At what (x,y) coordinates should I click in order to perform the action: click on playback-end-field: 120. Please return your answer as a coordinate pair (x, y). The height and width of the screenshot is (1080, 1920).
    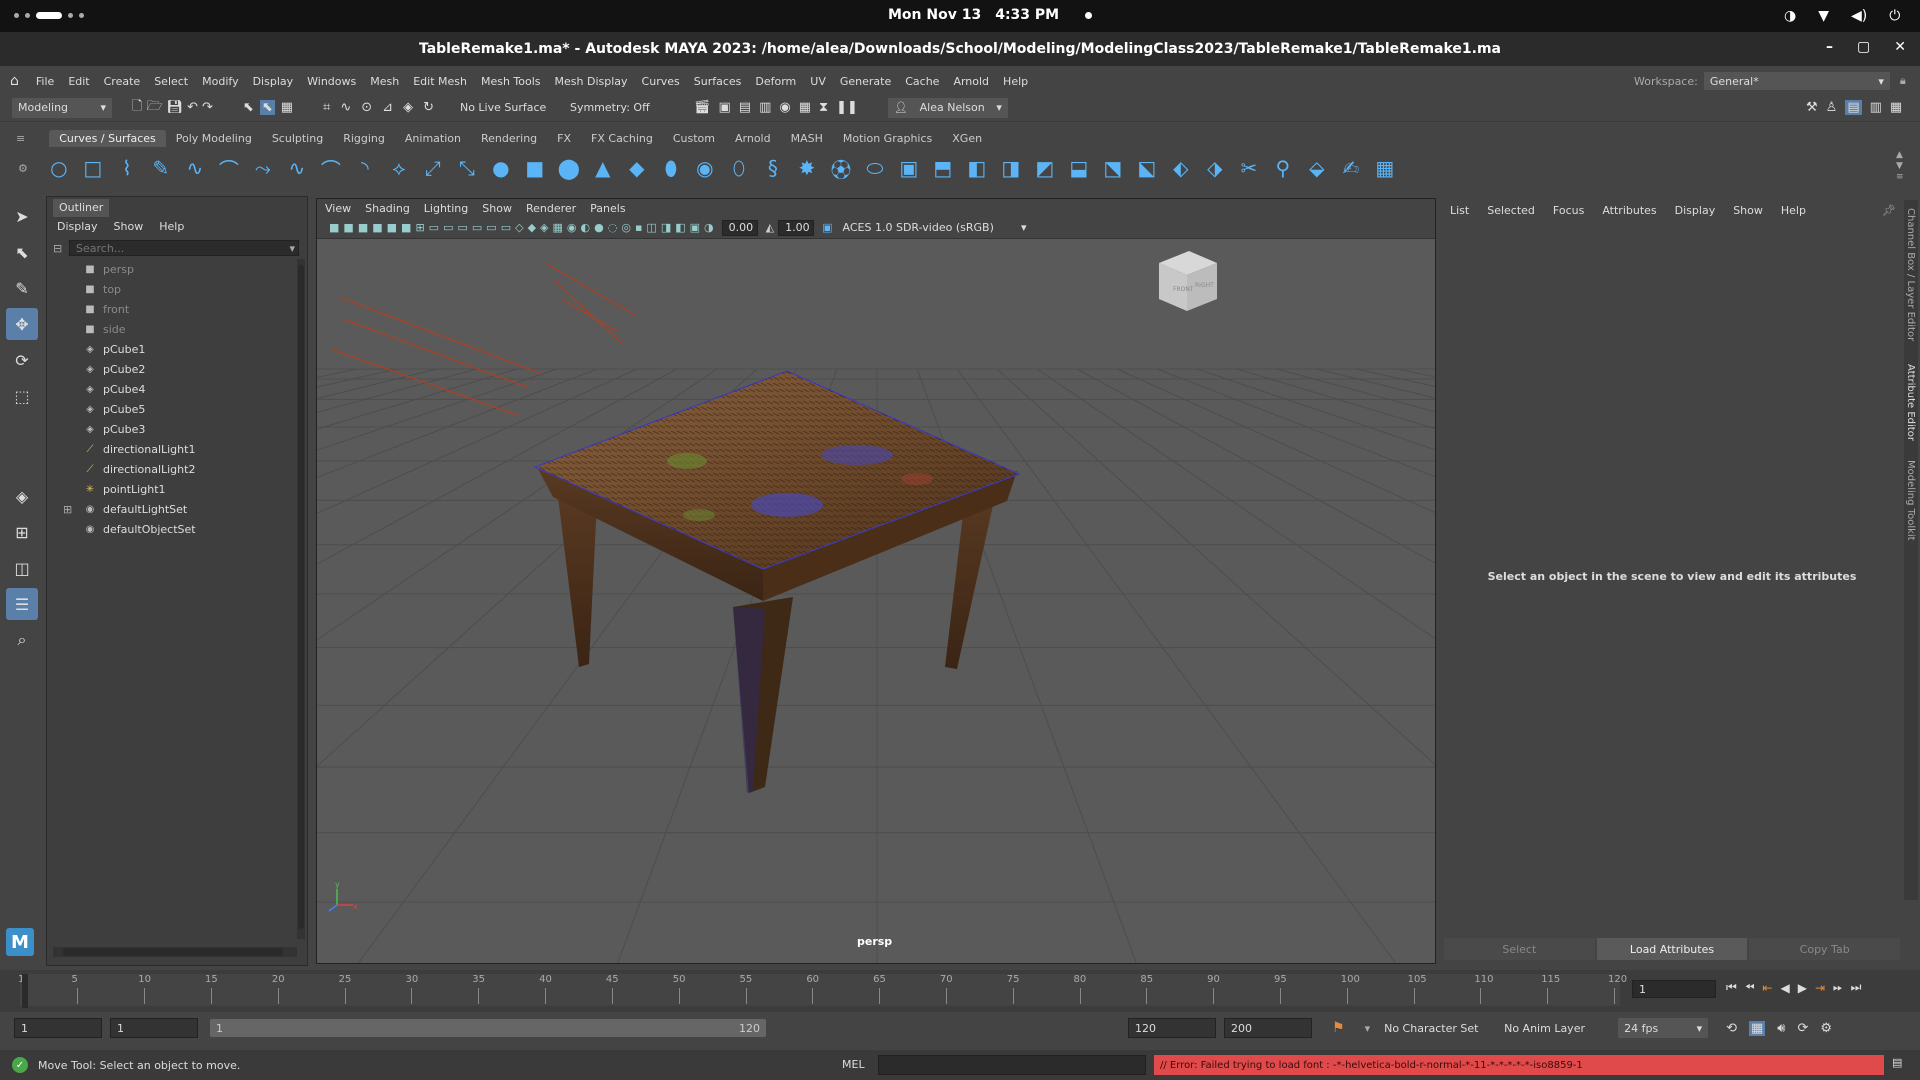
    Looking at the image, I should click on (1172, 1028).